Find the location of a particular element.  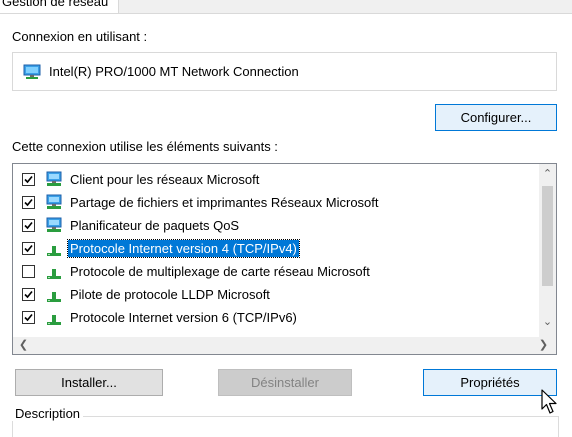

list-item: Protocole Internet version 6 (TCP/IPv6) is located at coordinates (276, 318).